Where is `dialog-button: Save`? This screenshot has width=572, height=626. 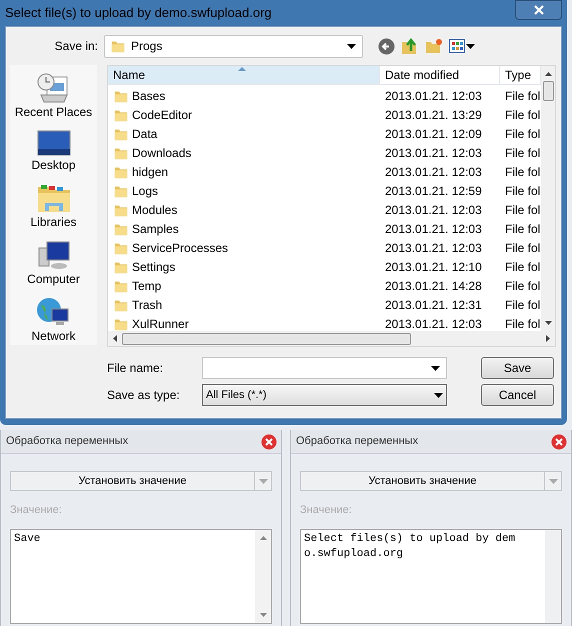
dialog-button: Save is located at coordinates (517, 368).